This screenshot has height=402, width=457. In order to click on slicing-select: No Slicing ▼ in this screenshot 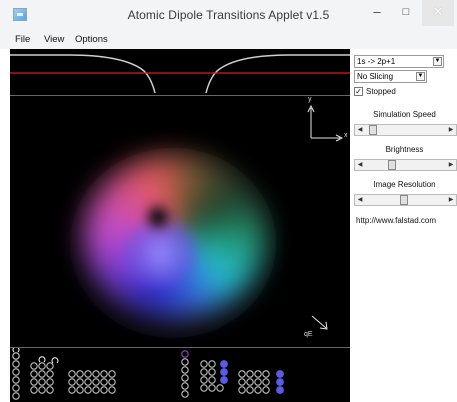, I will do `click(390, 76)`.